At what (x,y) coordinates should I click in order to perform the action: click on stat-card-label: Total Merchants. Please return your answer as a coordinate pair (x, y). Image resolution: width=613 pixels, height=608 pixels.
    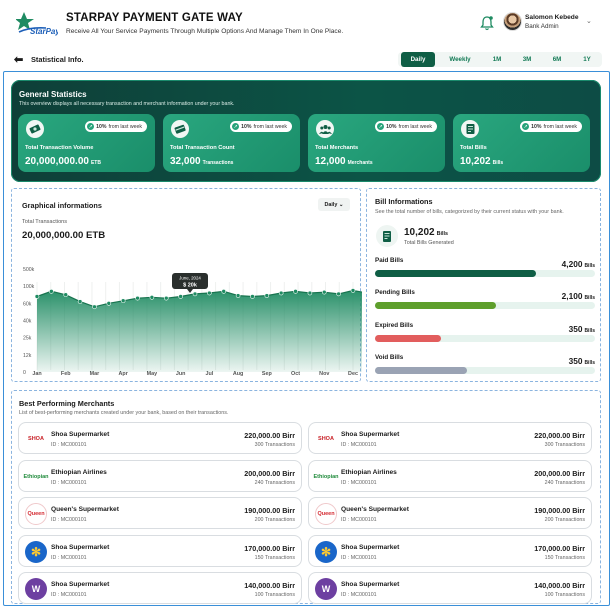
    Looking at the image, I should click on (337, 148).